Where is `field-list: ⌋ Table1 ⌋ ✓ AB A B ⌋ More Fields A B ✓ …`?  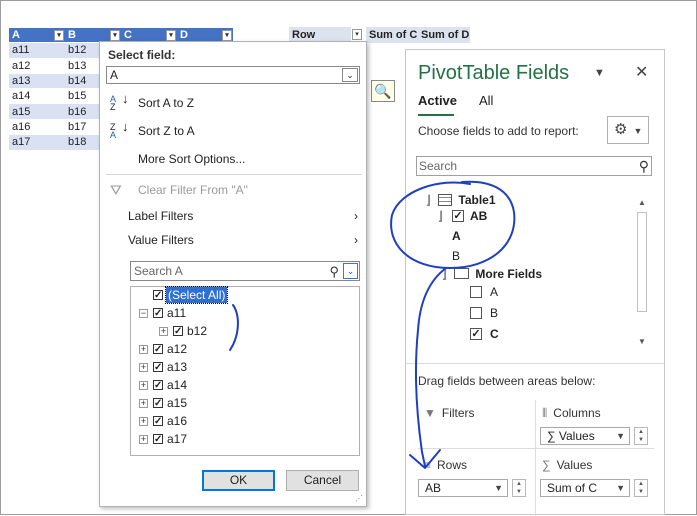 field-list: ⌋ Table1 ⌋ ✓ AB A B ⌋ More Fields A B ✓ … is located at coordinates (534, 270).